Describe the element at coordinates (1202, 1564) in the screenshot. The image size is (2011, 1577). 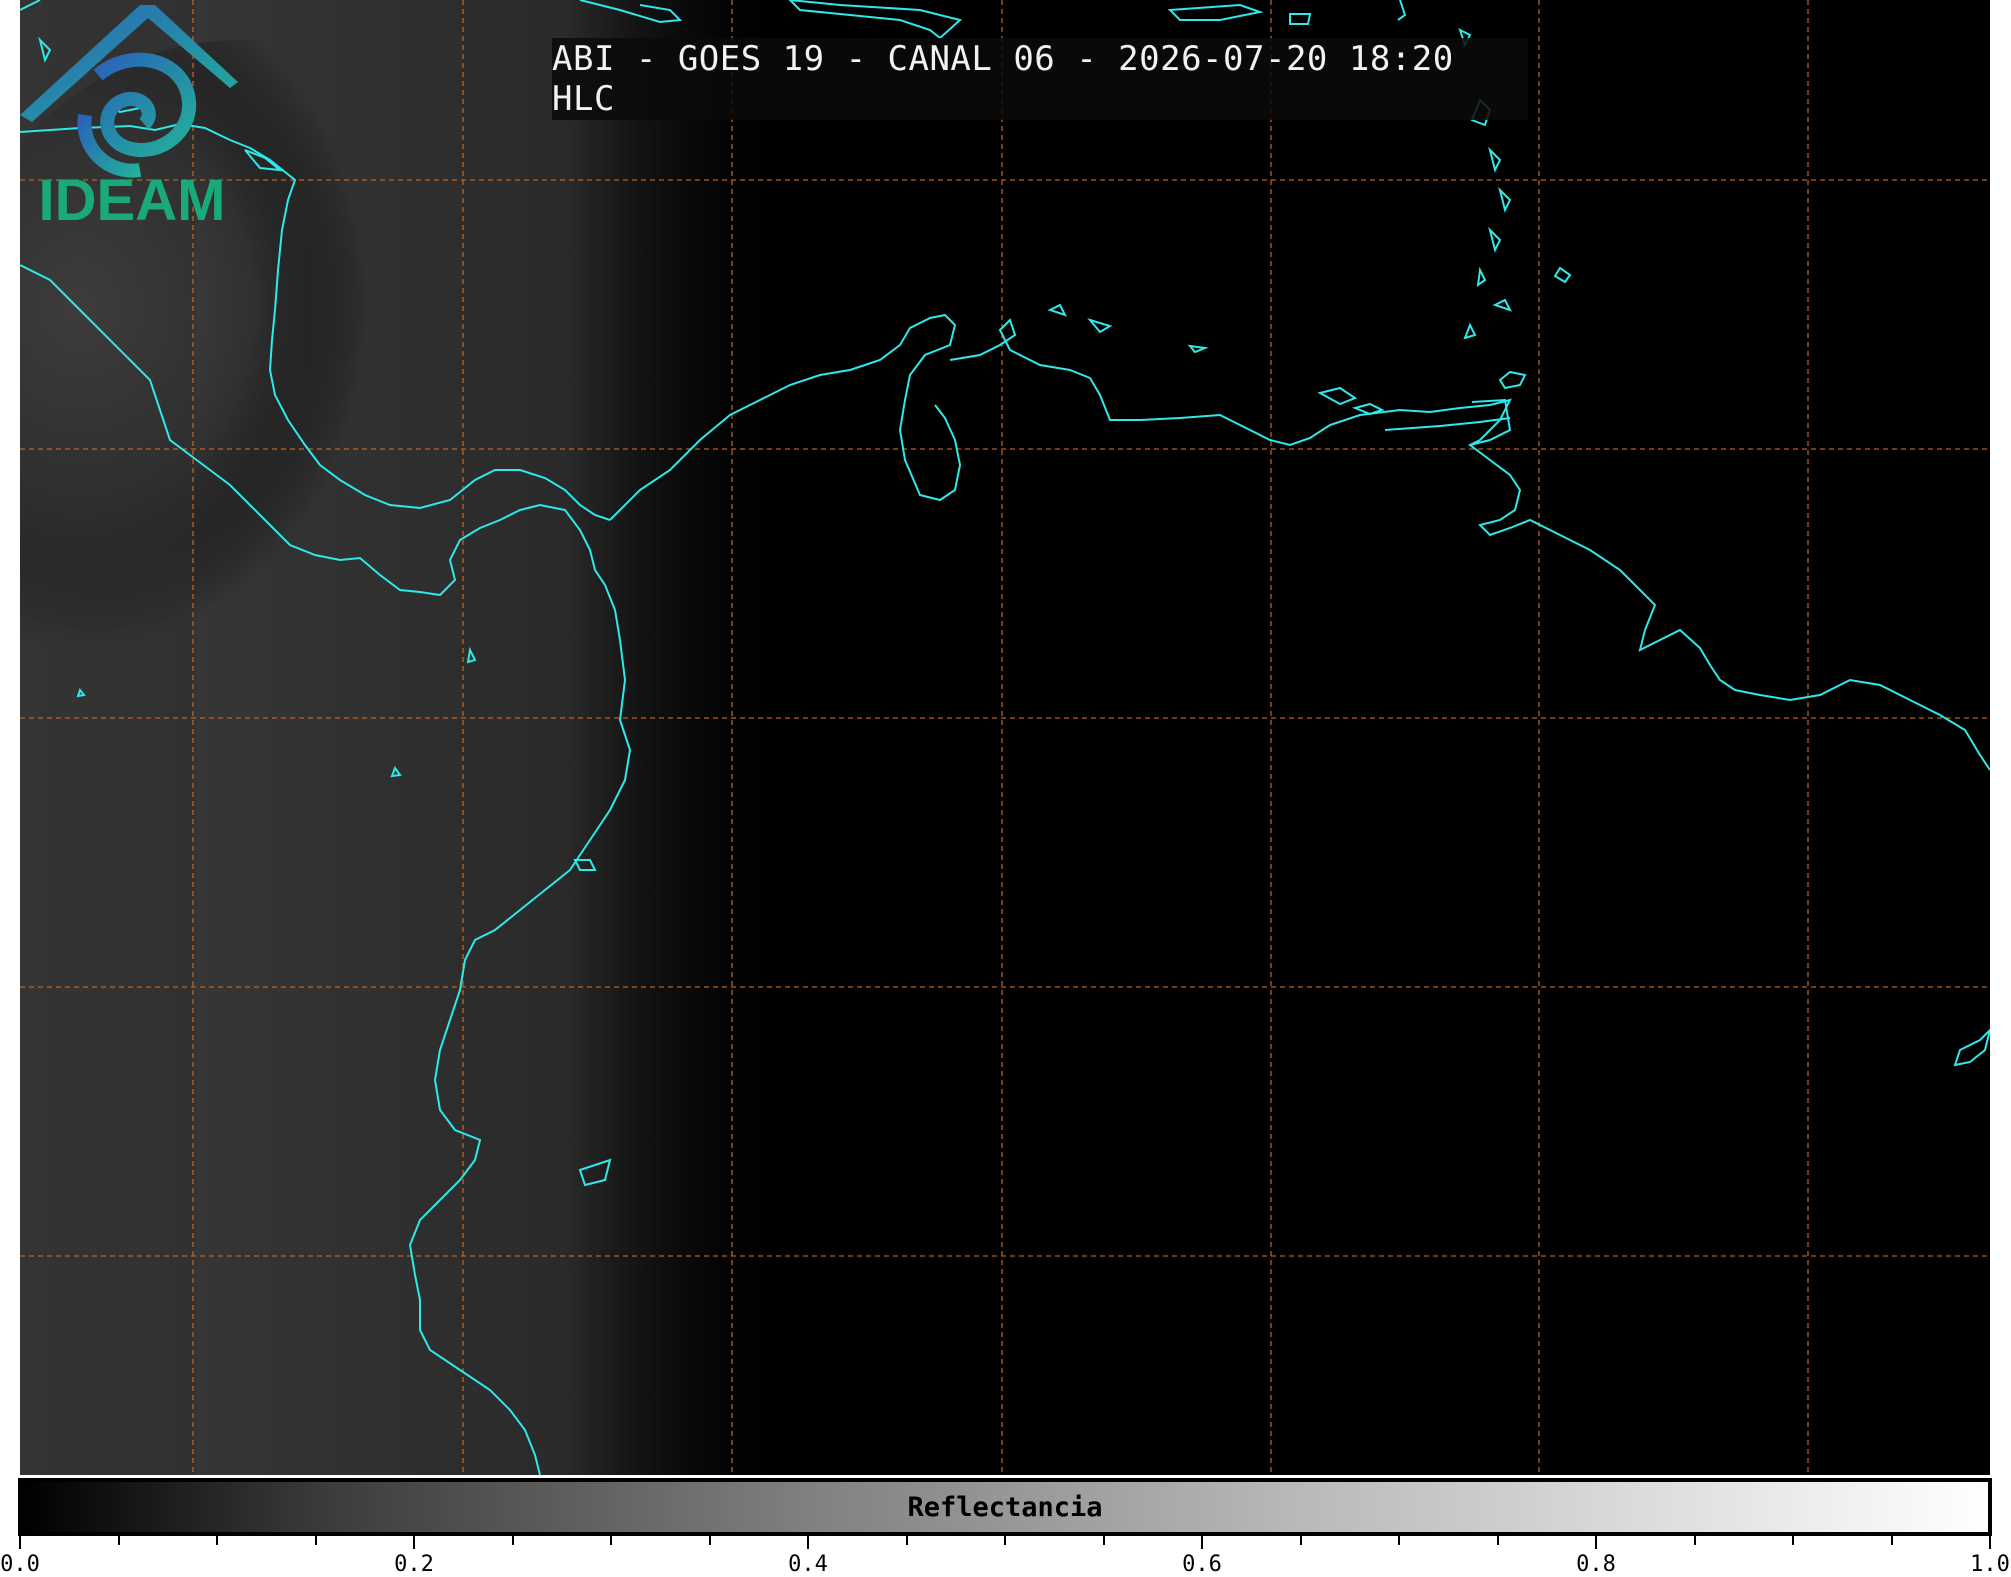
I see `colorbar-tick-label: 0.6` at that location.